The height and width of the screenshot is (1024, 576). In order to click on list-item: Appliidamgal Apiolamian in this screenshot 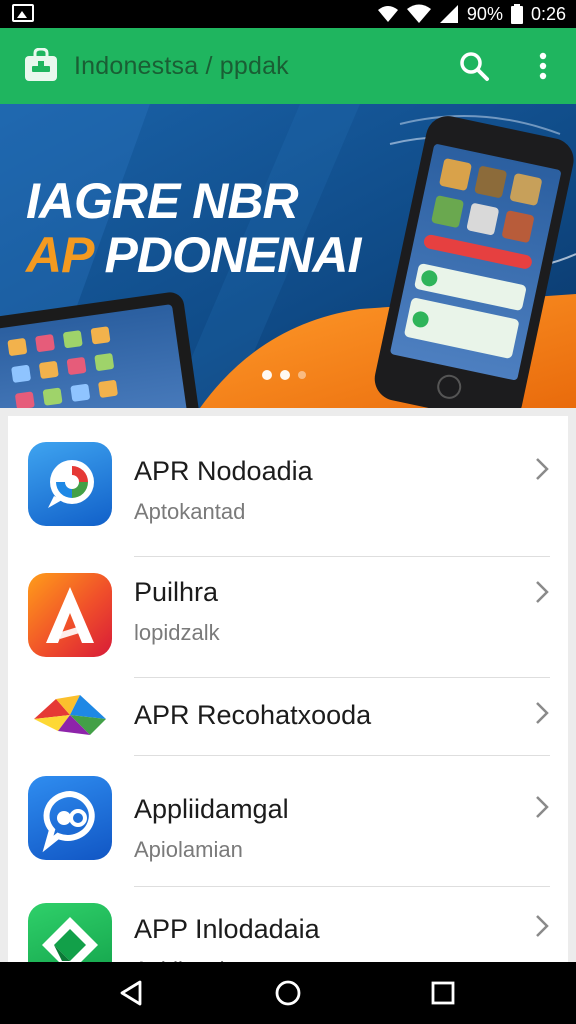, I will do `click(288, 821)`.